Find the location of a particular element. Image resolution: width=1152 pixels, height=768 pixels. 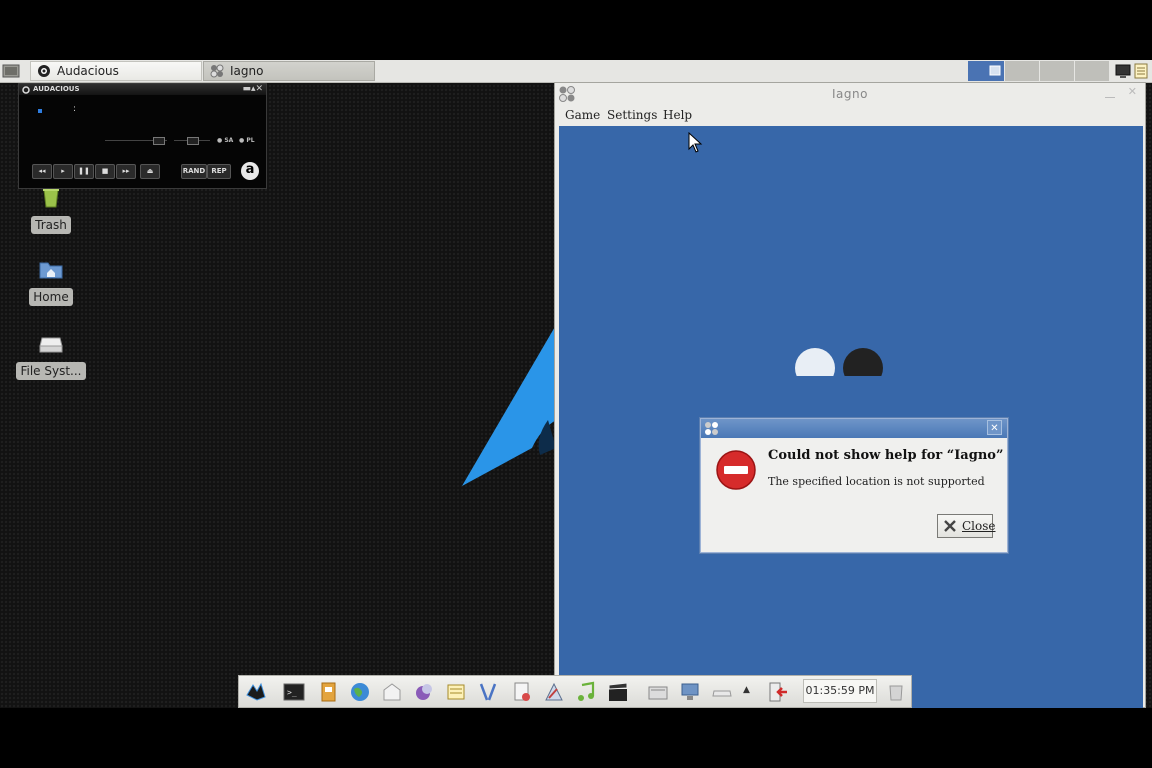

desktop-icon-trash: Trash is located at coordinates (51, 210).